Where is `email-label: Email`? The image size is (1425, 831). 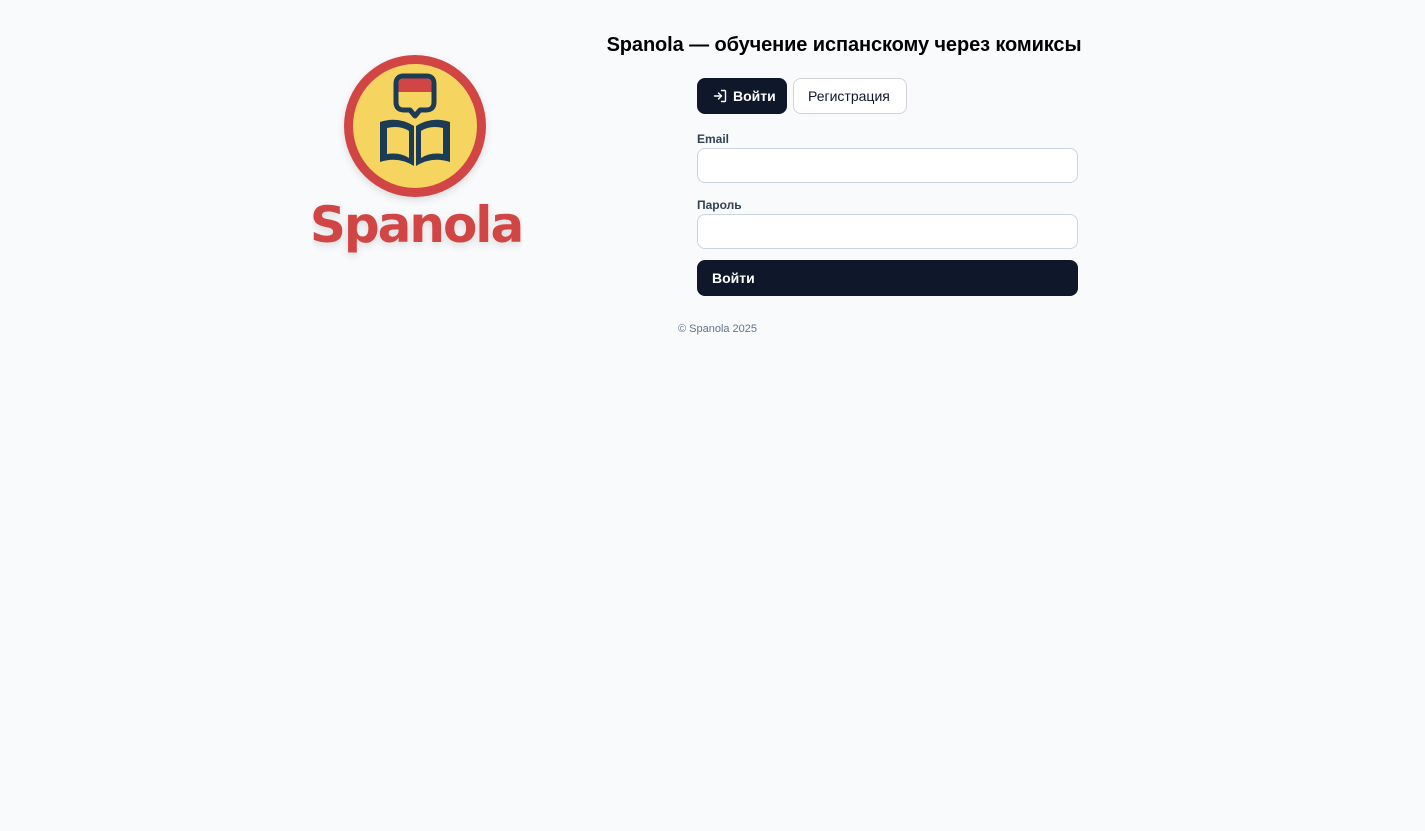 email-label: Email is located at coordinates (713, 139).